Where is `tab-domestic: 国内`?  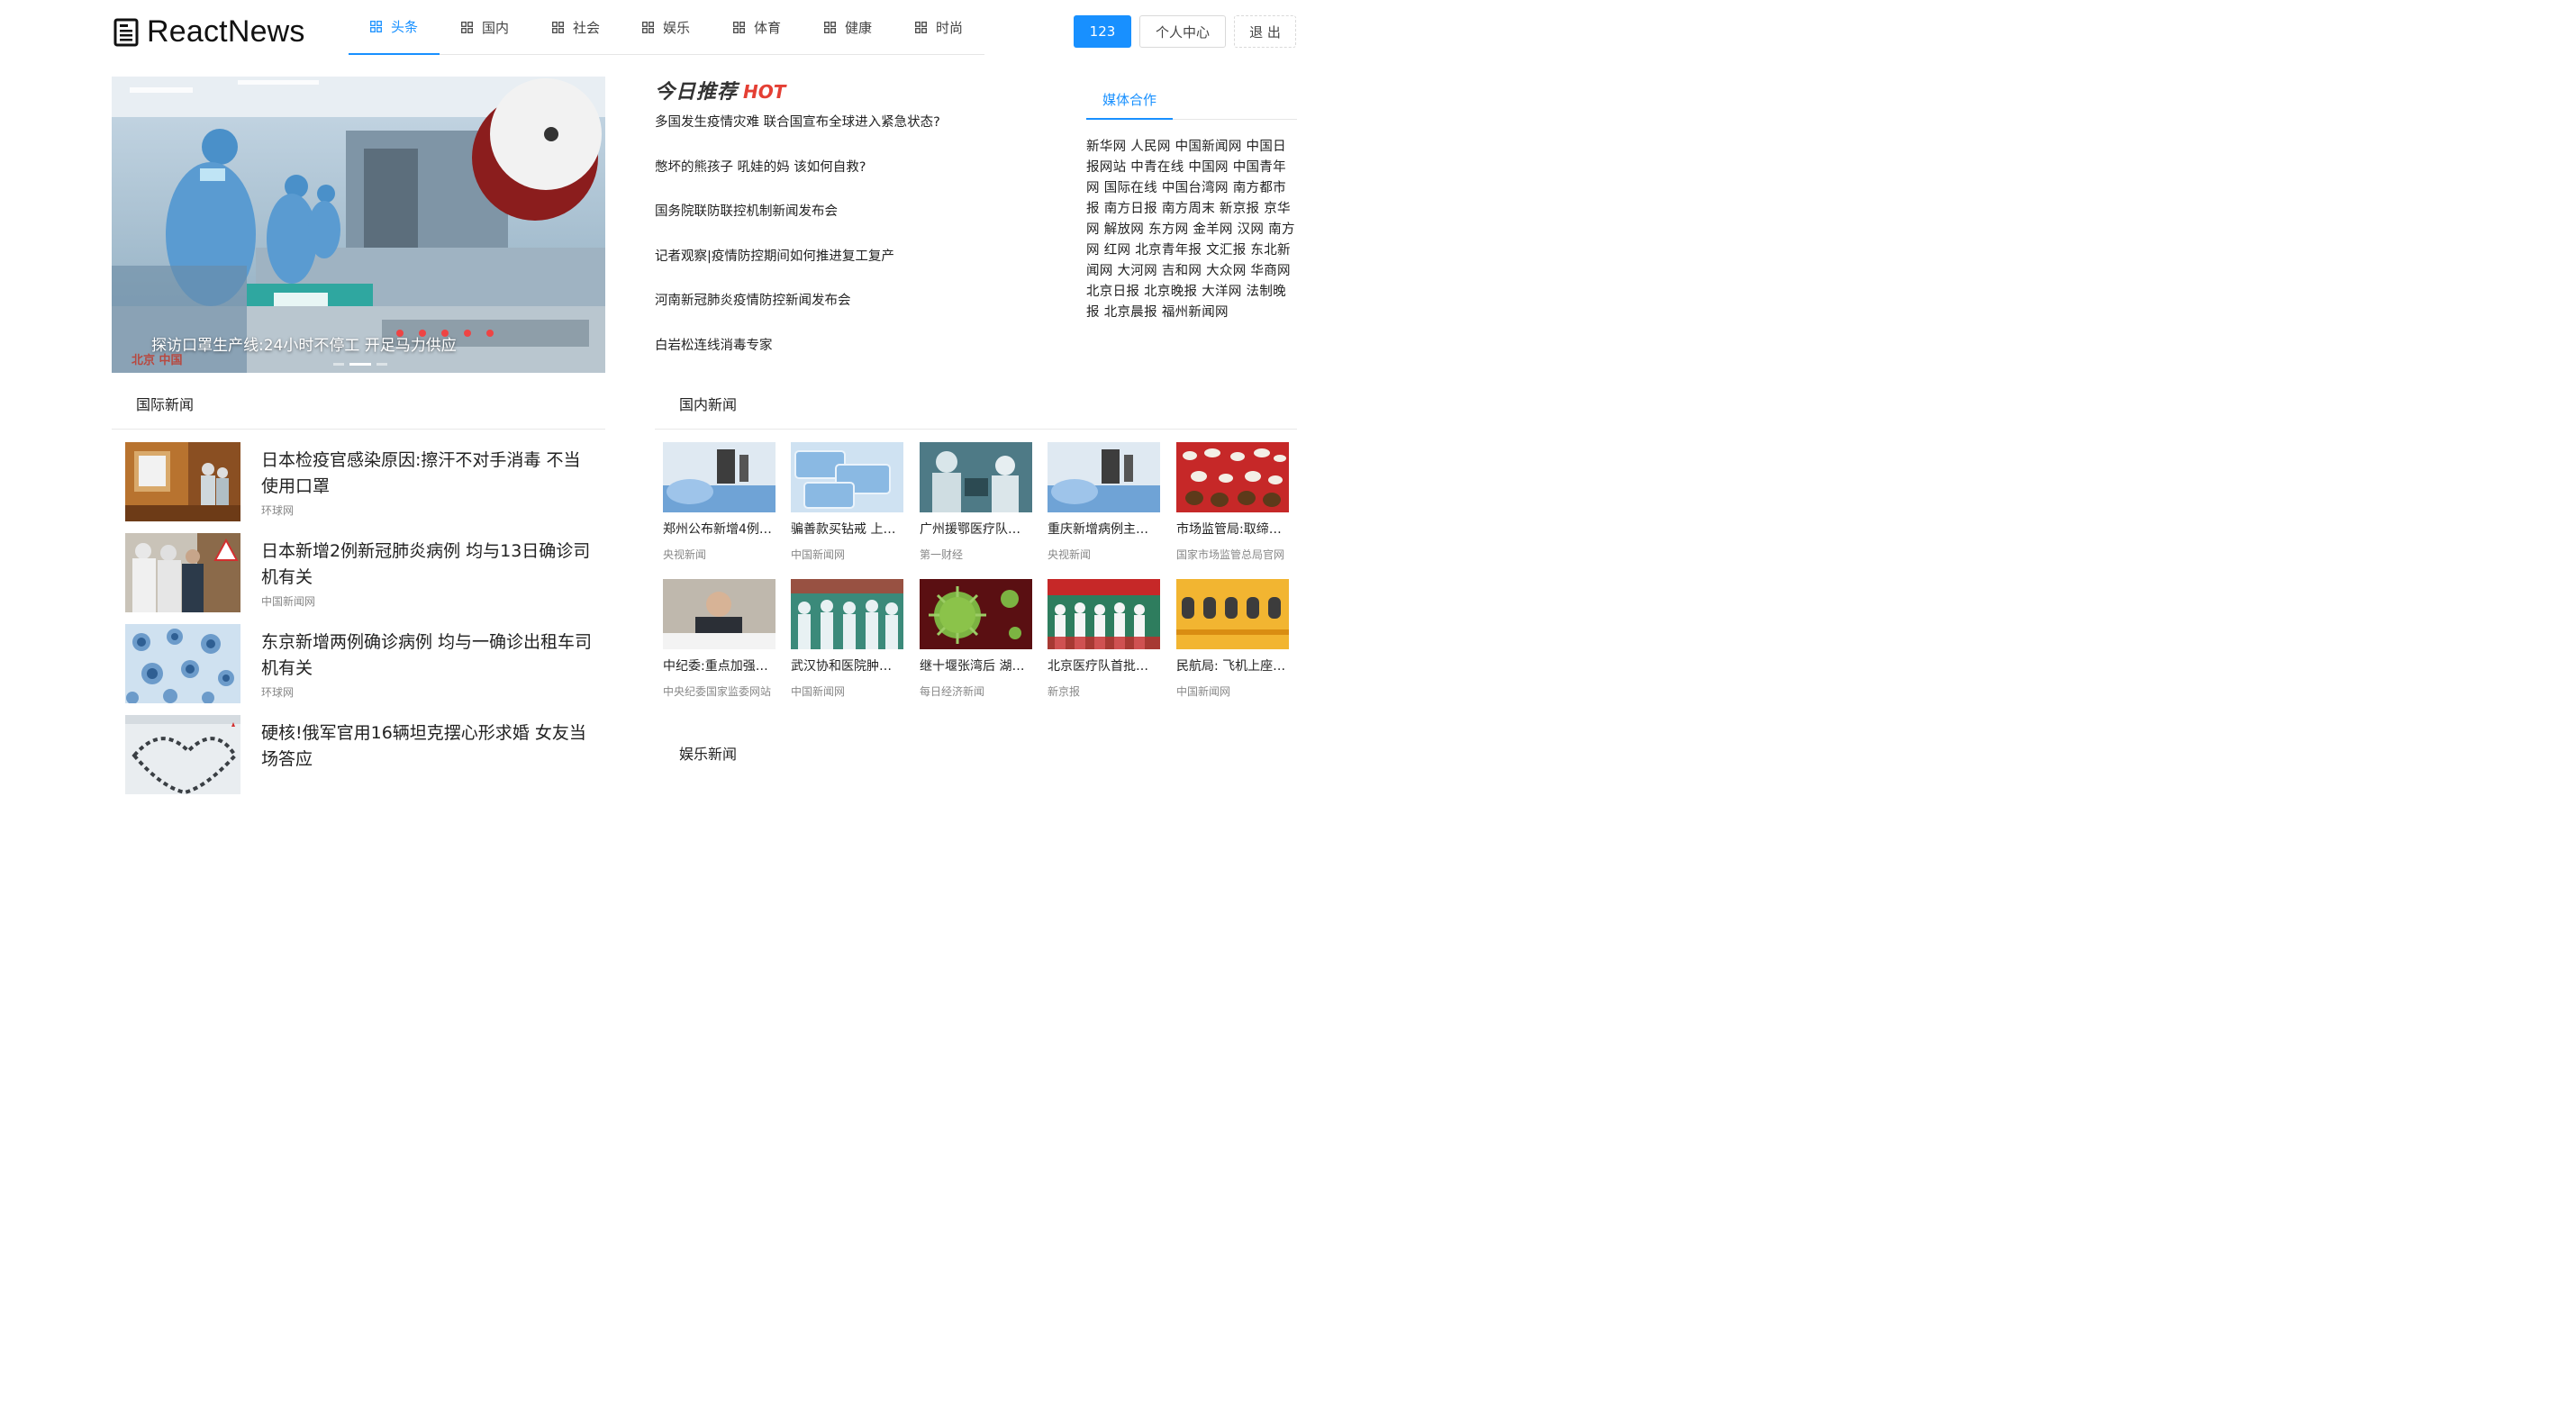 tab-domestic: 国内 is located at coordinates (485, 27).